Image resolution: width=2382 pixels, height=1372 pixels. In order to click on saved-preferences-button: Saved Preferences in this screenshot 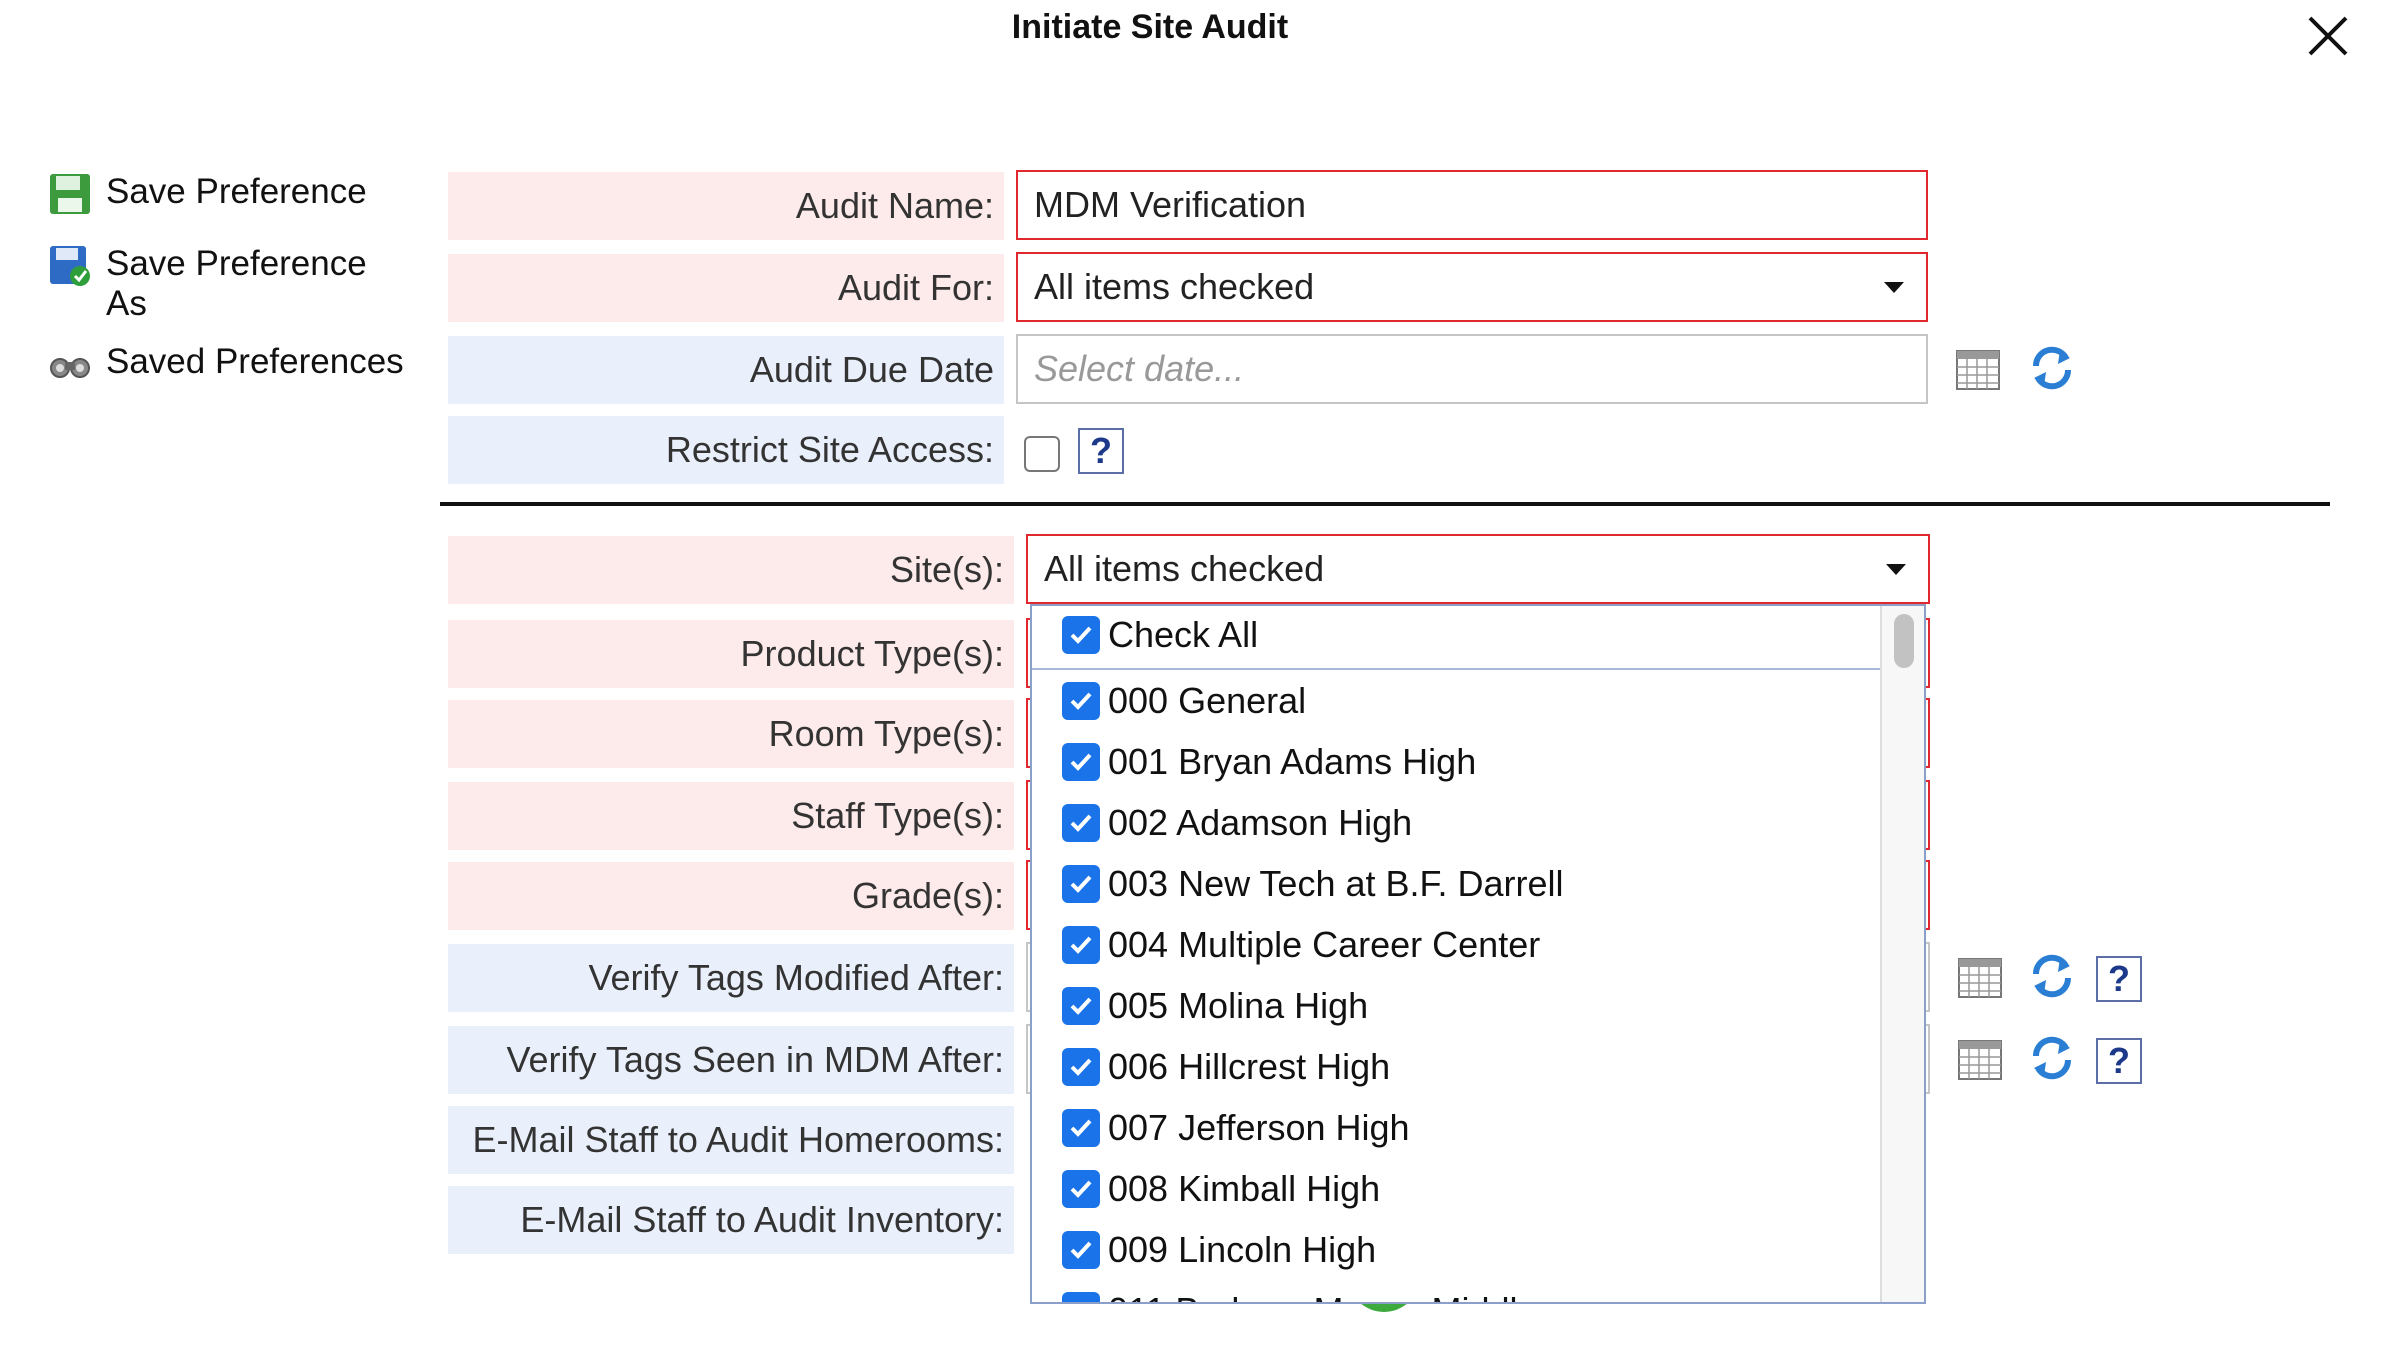, I will do `click(226, 364)`.